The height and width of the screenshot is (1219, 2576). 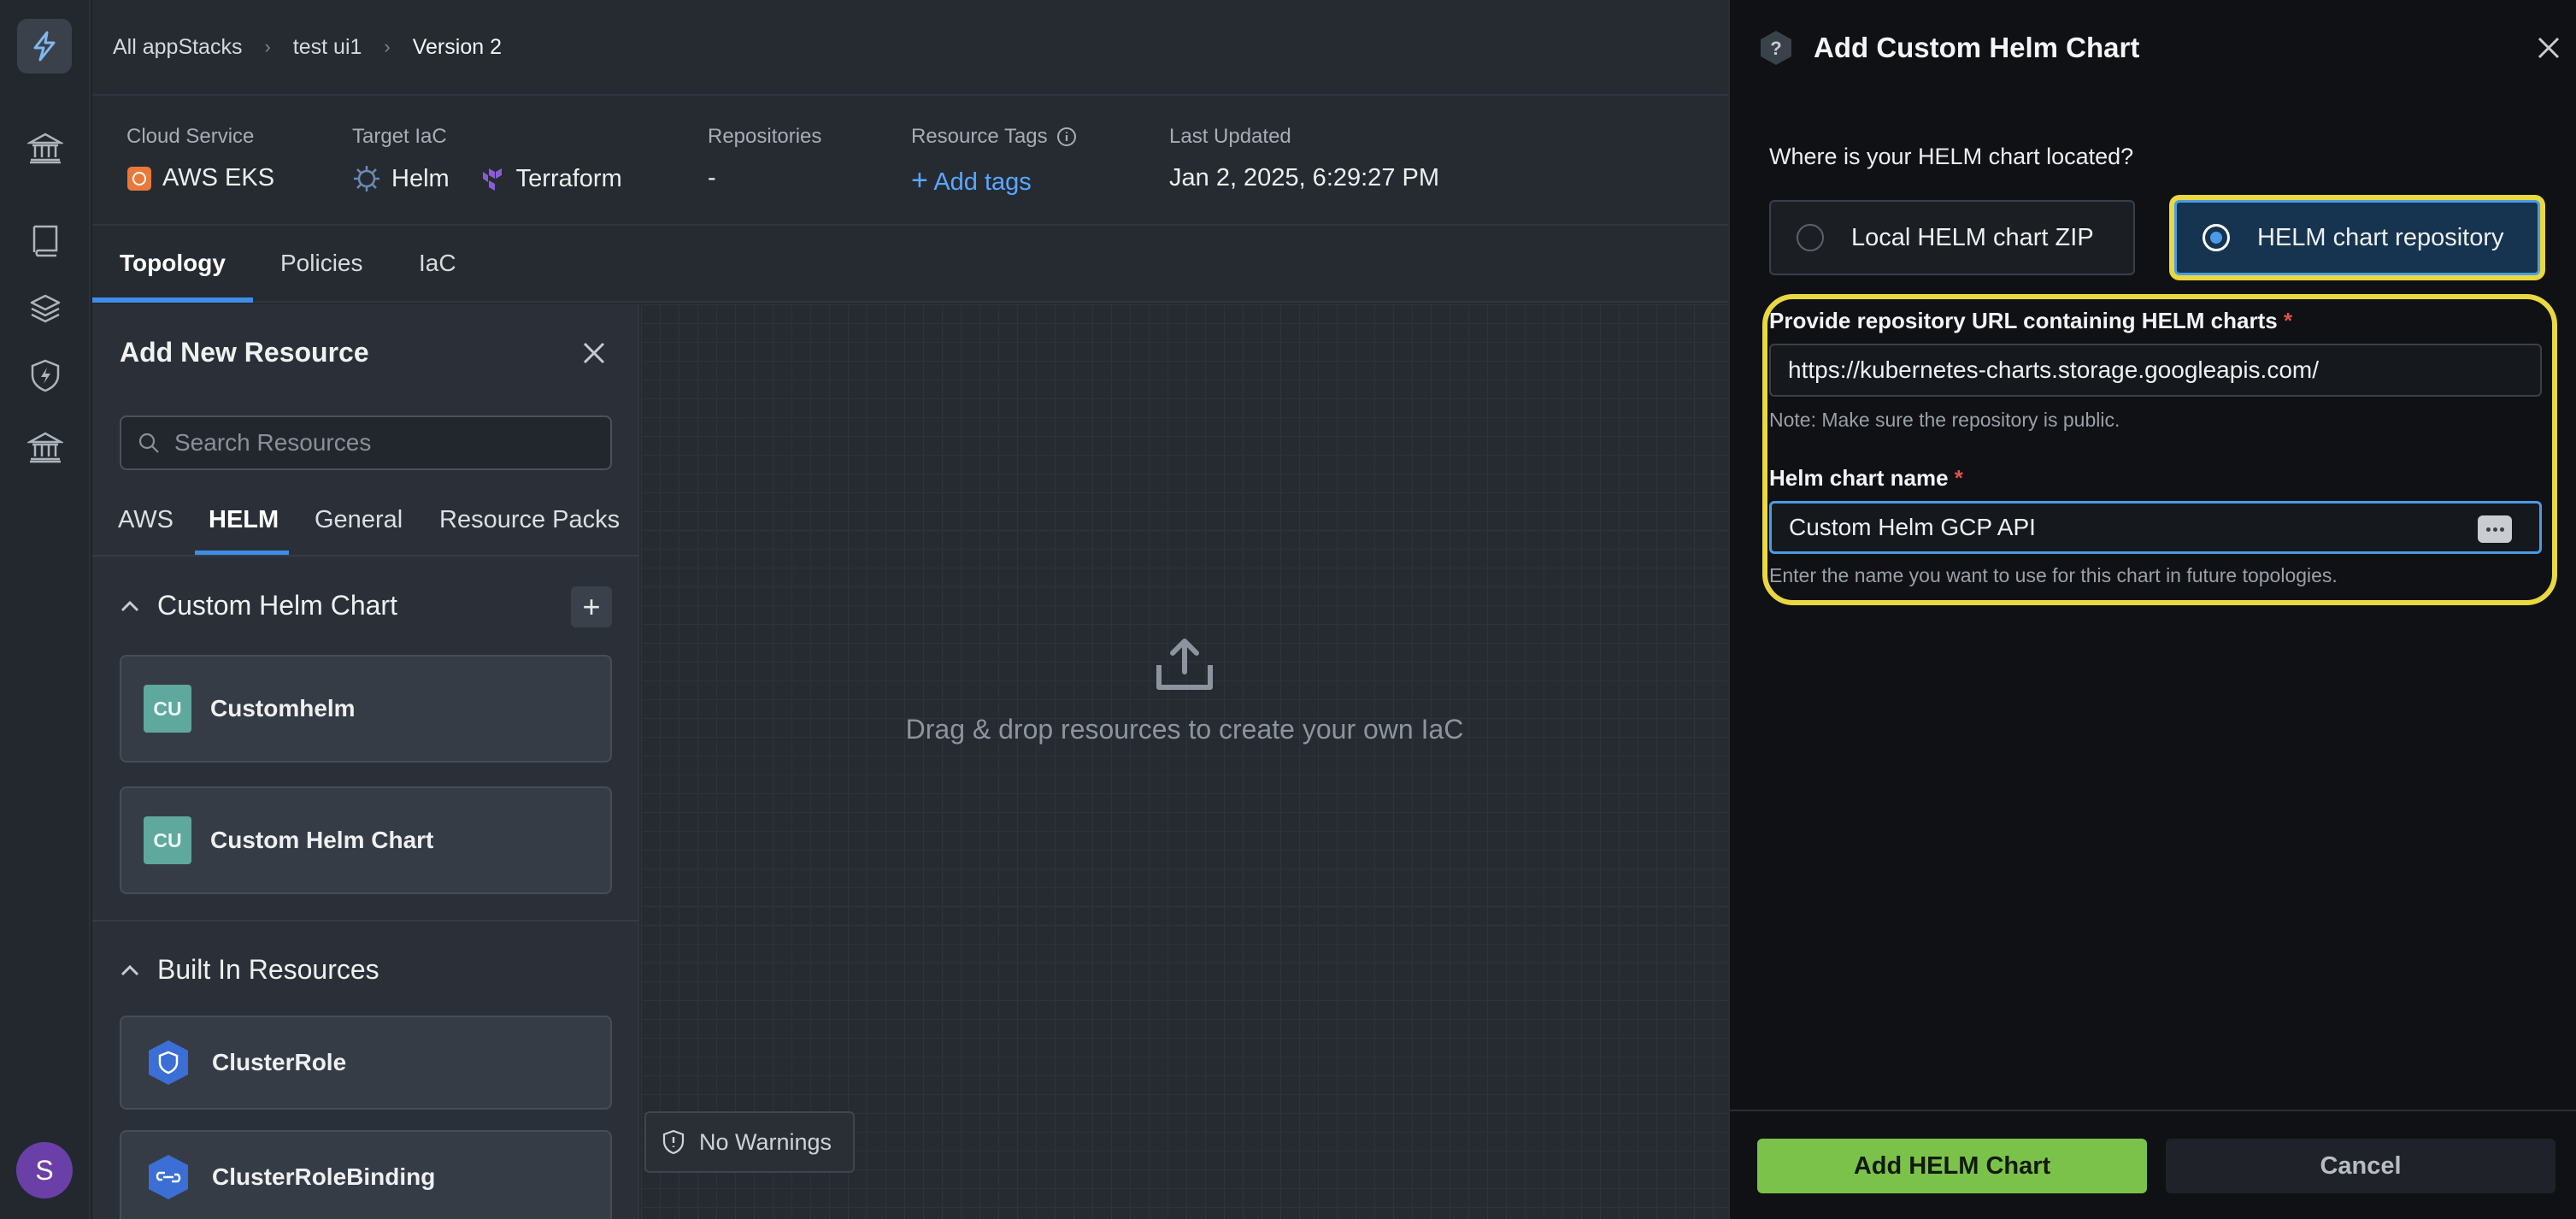 What do you see at coordinates (379, 442) in the screenshot?
I see `search-input` at bounding box center [379, 442].